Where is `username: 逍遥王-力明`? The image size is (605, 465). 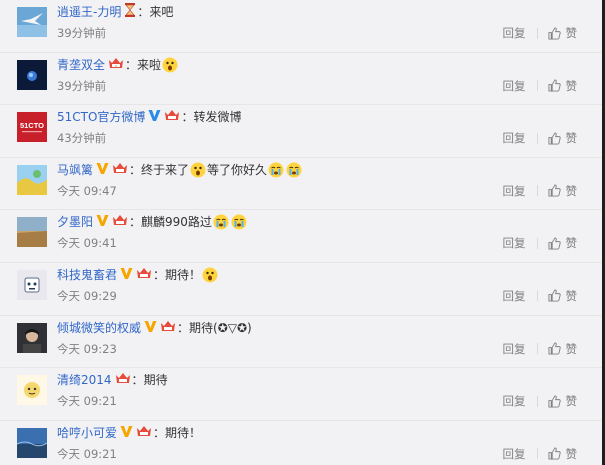
username: 逍遥王-力明 is located at coordinates (89, 12).